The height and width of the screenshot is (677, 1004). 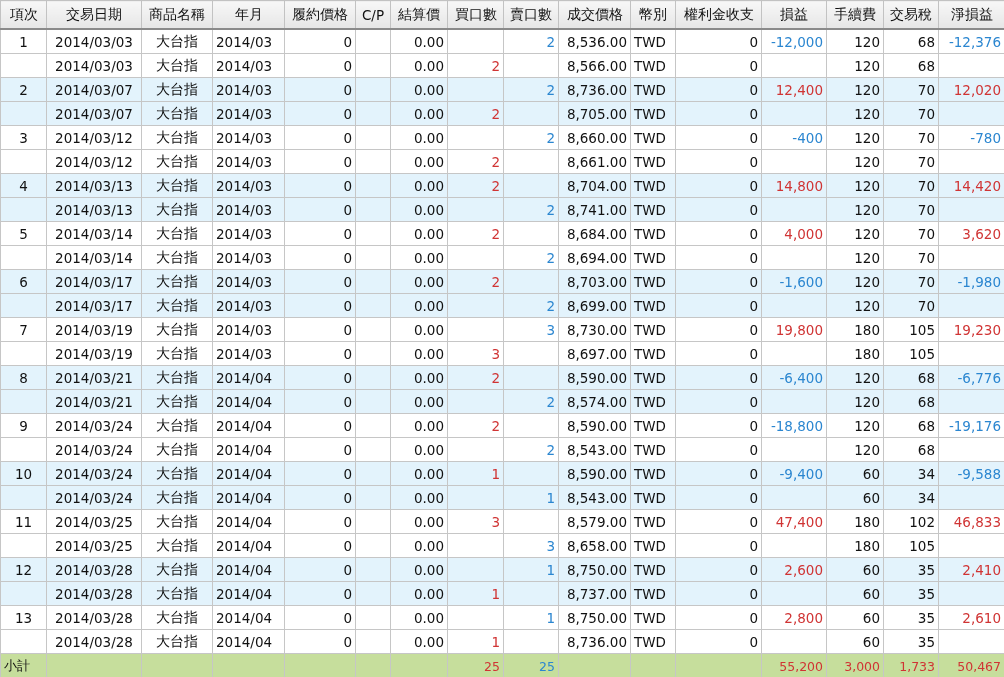 What do you see at coordinates (594, 353) in the screenshot?
I see `table-cell: 8,697.00` at bounding box center [594, 353].